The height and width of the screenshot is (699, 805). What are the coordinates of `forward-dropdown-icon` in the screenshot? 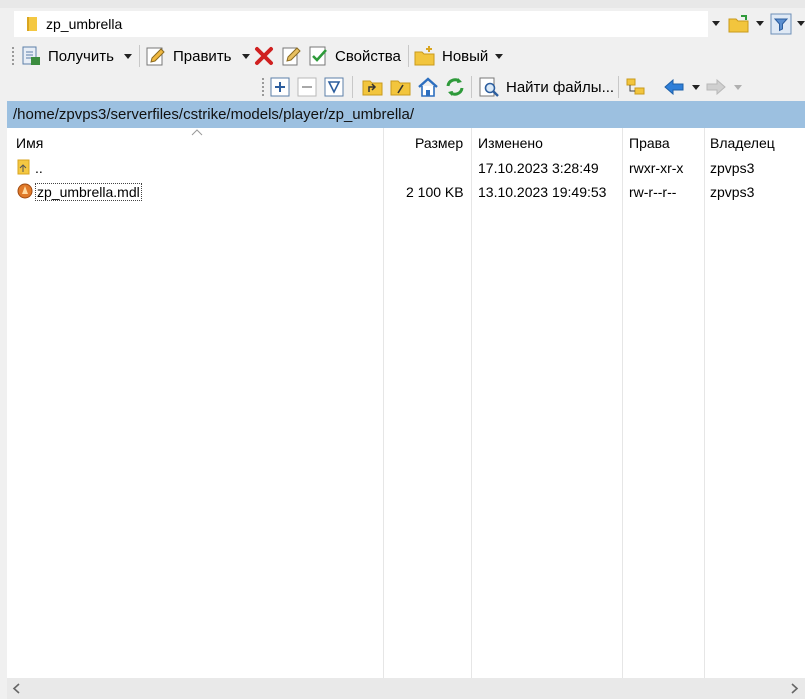 It's located at (738, 87).